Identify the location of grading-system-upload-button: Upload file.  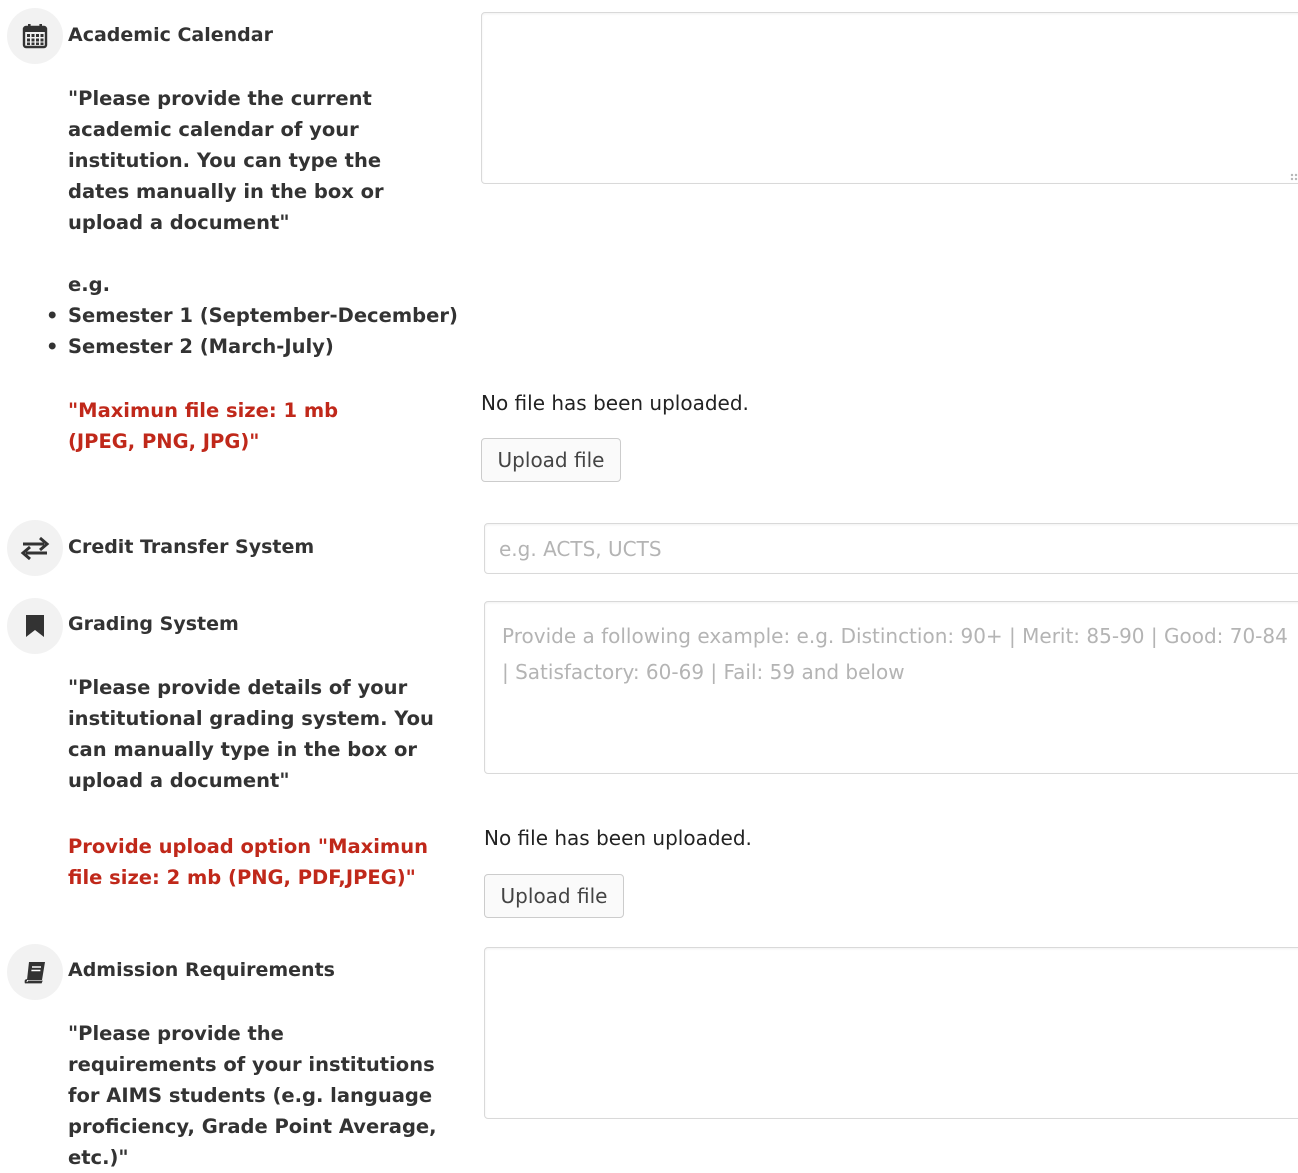
(554, 896).